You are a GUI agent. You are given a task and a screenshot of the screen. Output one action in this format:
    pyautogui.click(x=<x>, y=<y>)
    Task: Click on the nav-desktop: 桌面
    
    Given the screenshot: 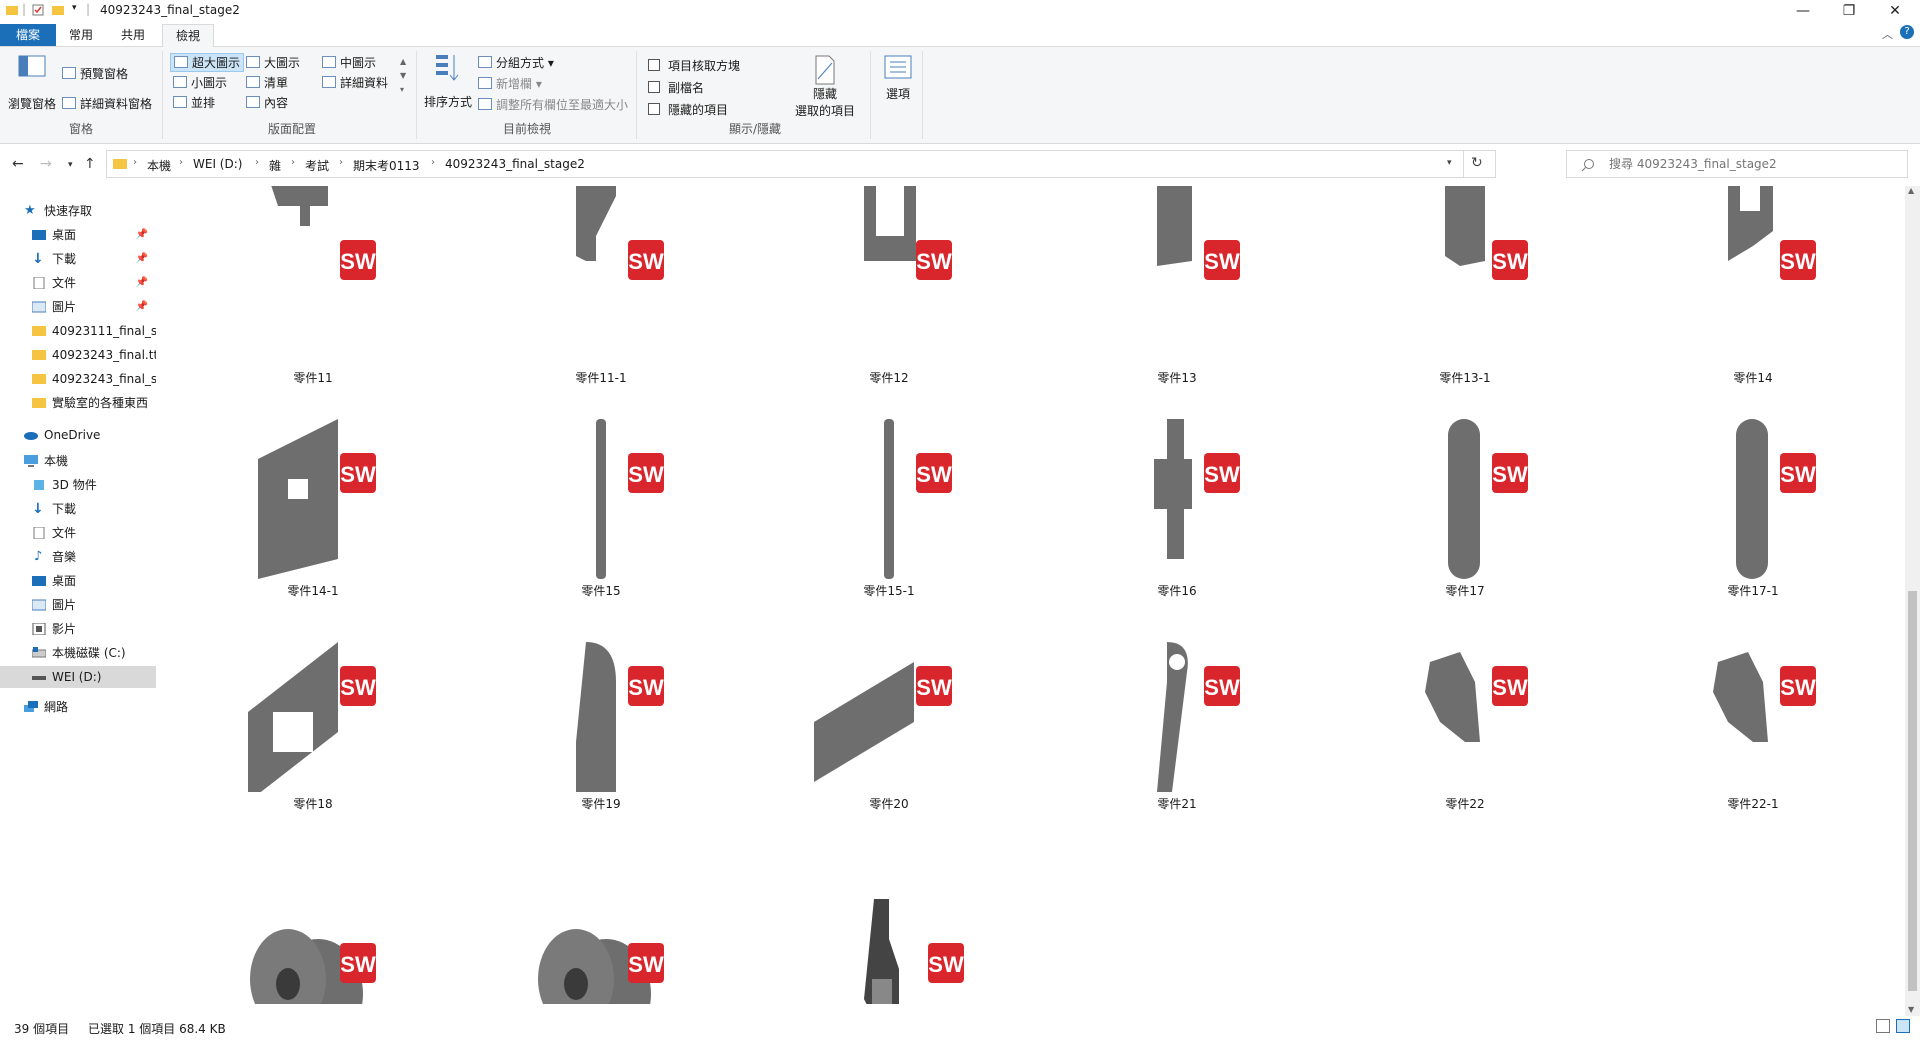 What is the action you would take?
    pyautogui.click(x=78, y=581)
    